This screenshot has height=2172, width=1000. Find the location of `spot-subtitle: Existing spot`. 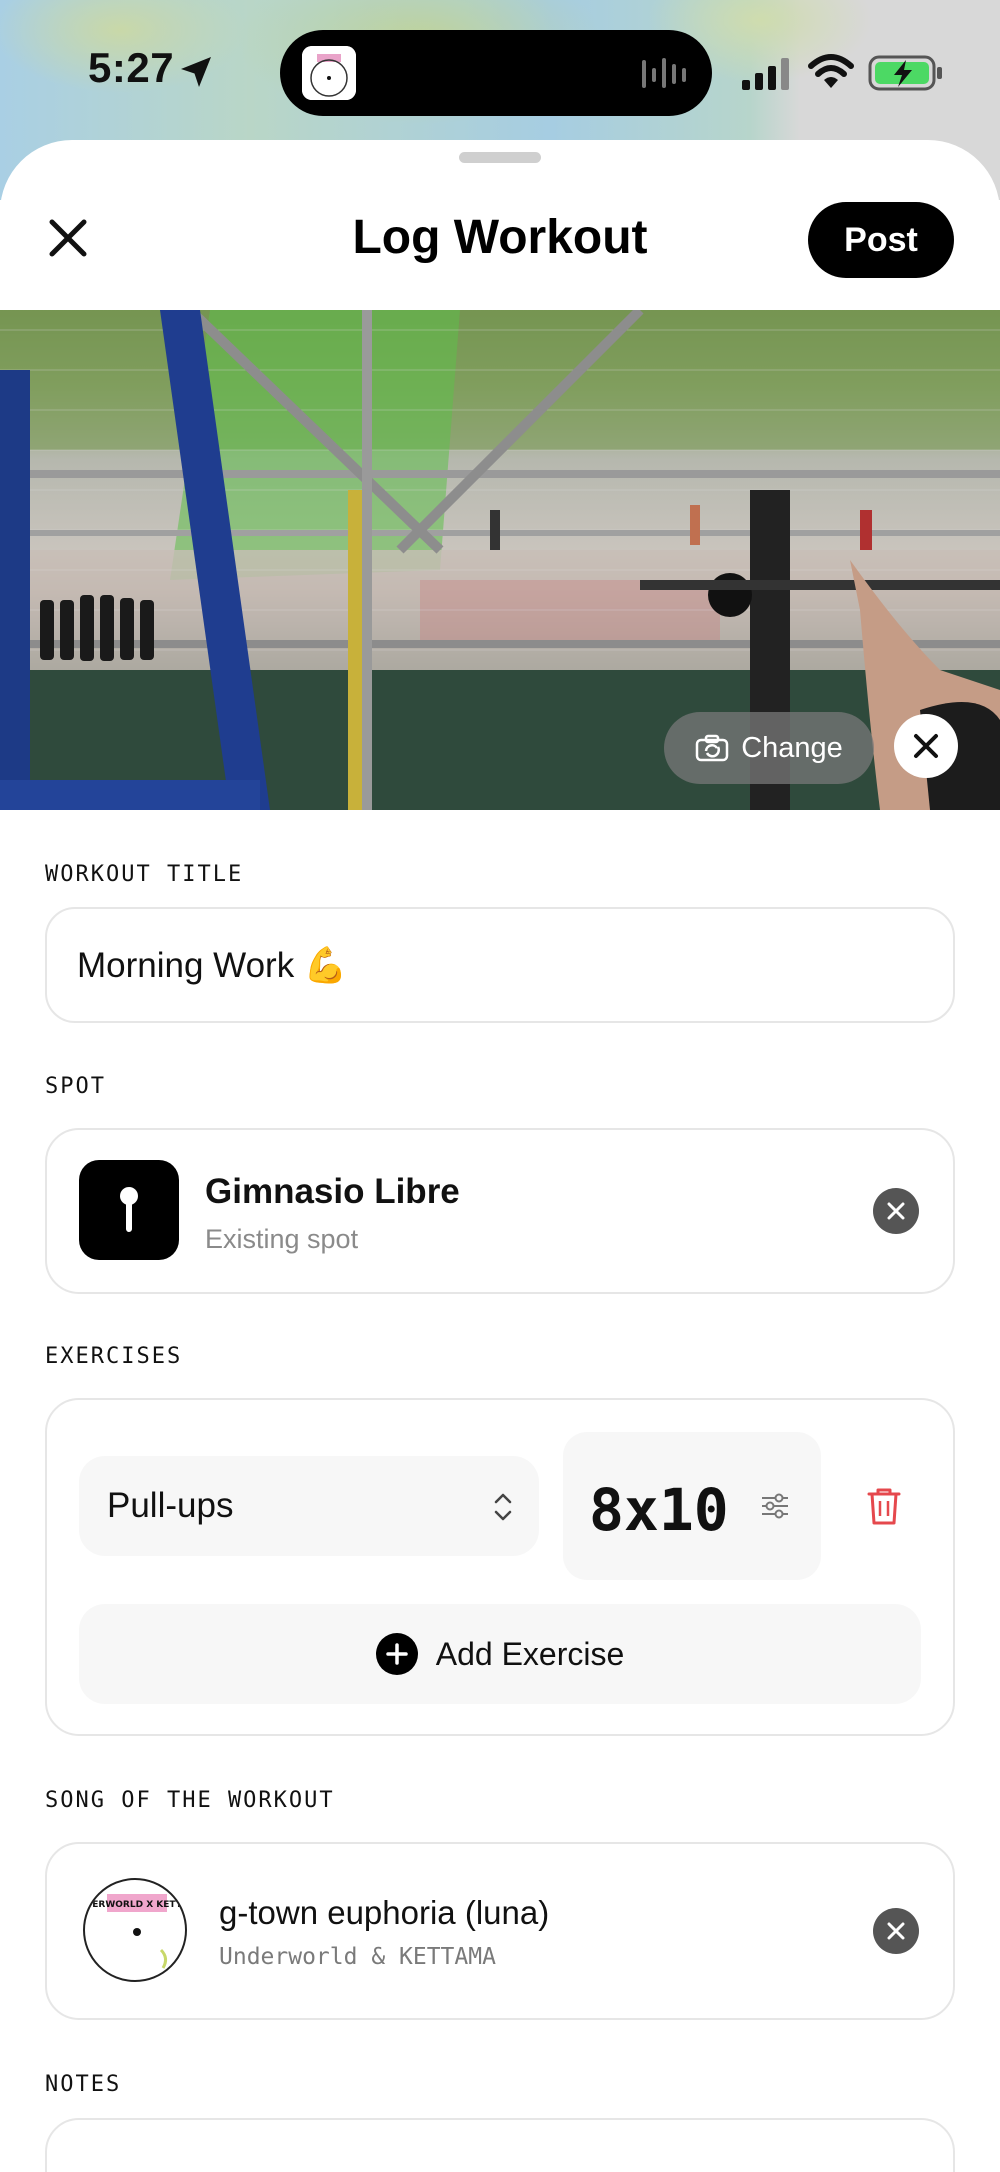

spot-subtitle: Existing spot is located at coordinates (282, 1239).